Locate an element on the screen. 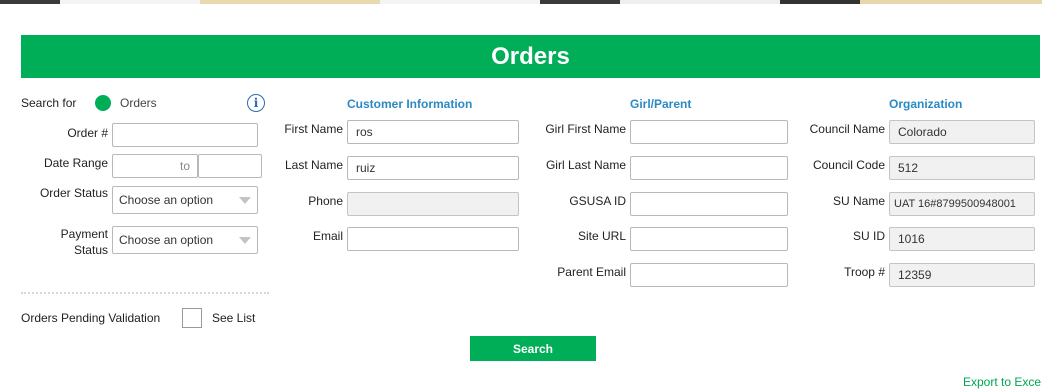  divider is located at coordinates (145, 293).